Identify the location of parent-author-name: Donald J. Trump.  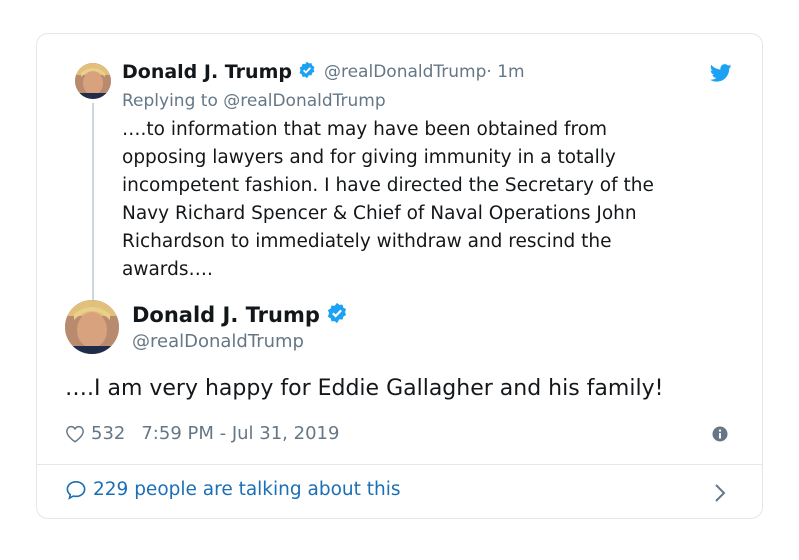
(207, 72).